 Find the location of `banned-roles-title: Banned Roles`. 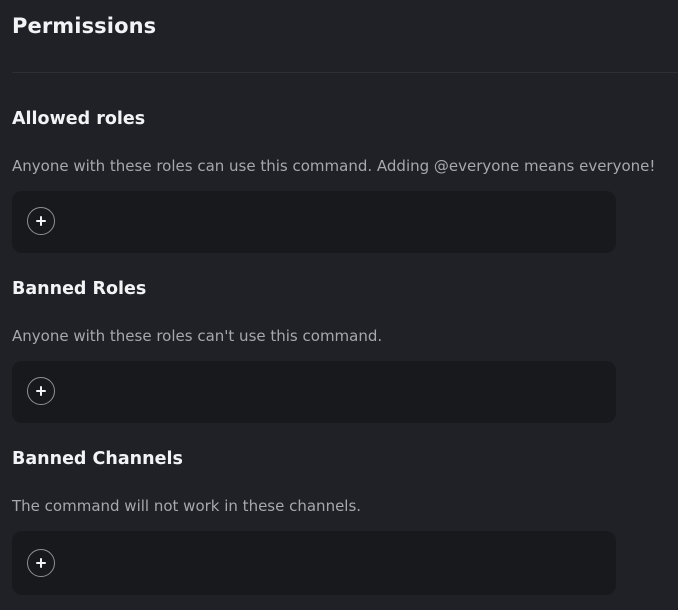

banned-roles-title: Banned Roles is located at coordinates (79, 289).